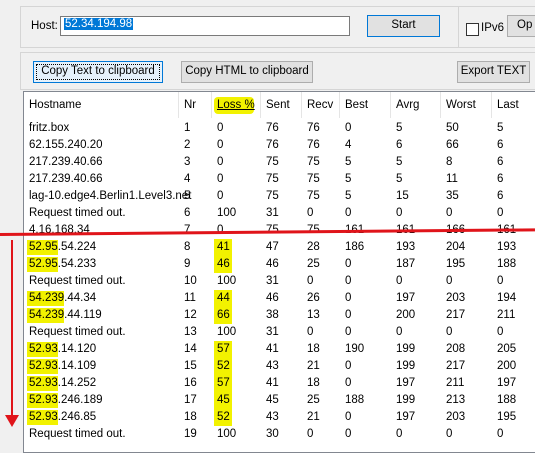 This screenshot has width=535, height=453. I want to click on header-worst: Worst, so click(466, 105).